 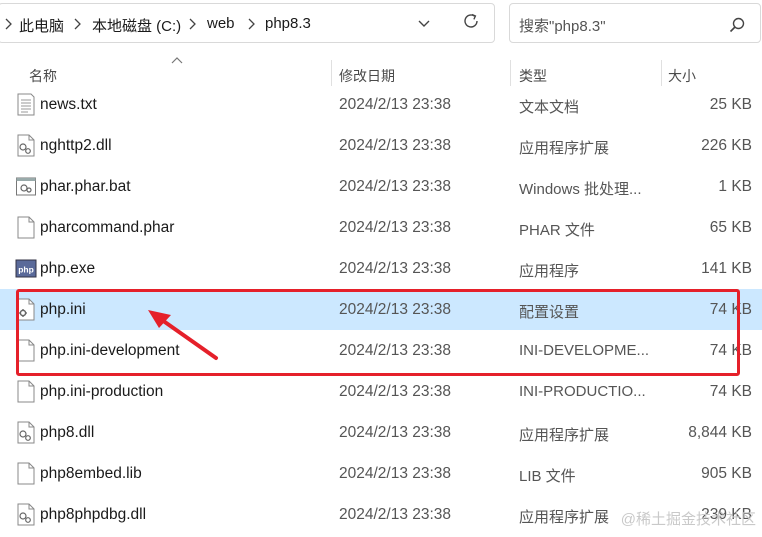 What do you see at coordinates (26, 186) in the screenshot?
I see `batch-file-icon` at bounding box center [26, 186].